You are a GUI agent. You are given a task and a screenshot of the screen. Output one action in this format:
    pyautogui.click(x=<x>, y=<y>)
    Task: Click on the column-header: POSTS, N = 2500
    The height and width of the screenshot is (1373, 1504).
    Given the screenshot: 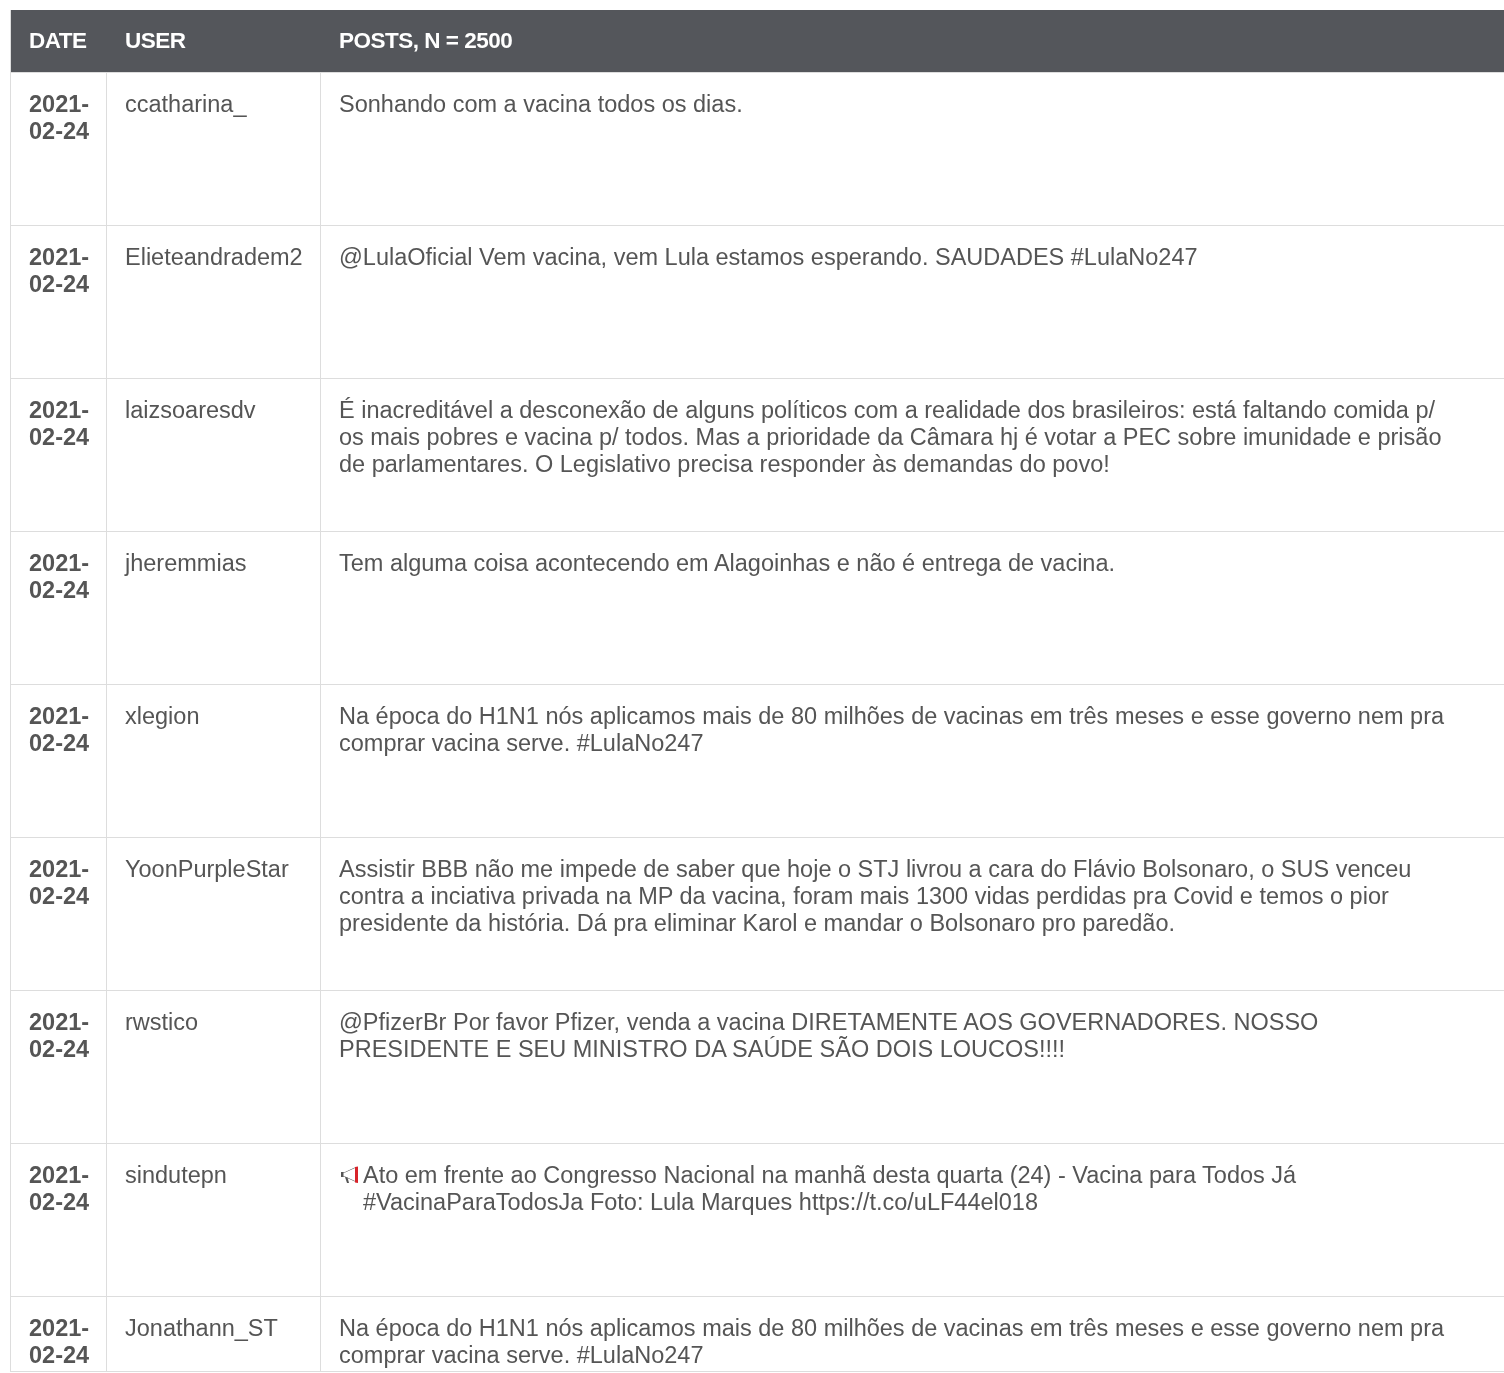 What is the action you would take?
    pyautogui.click(x=425, y=41)
    